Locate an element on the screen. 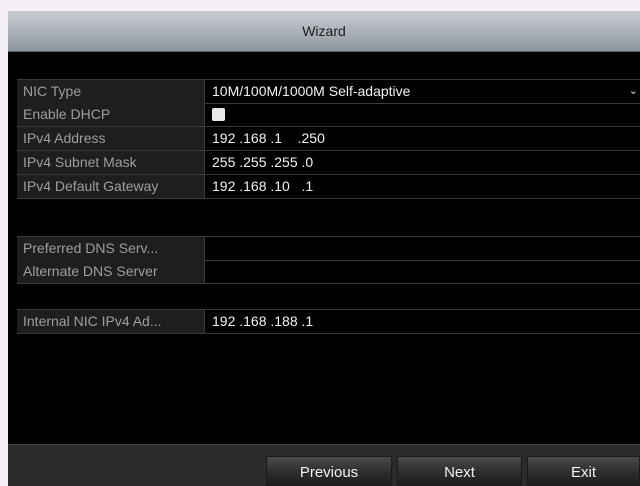 This screenshot has height=486, width=640. window-title: Wizard is located at coordinates (324, 31).